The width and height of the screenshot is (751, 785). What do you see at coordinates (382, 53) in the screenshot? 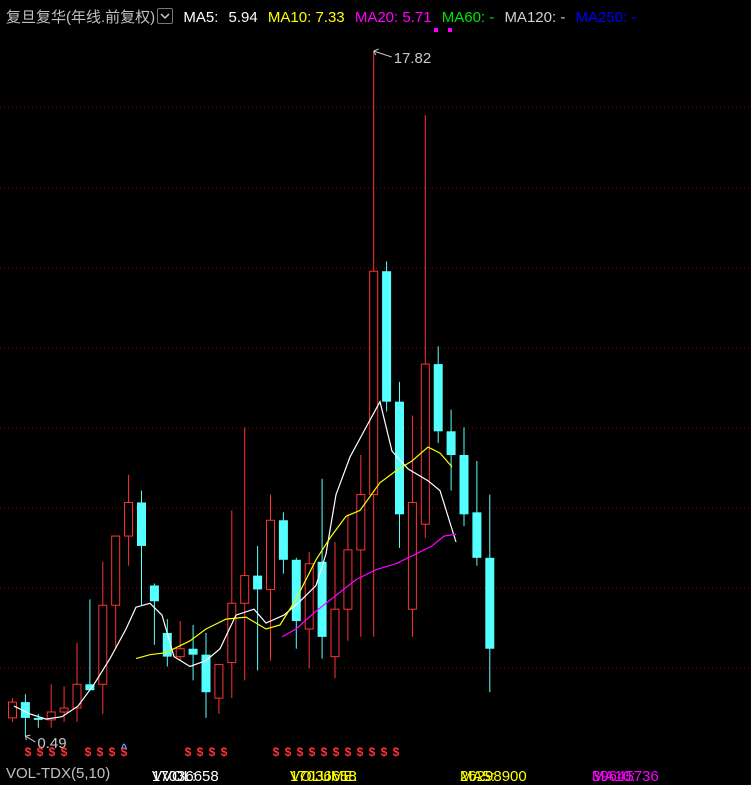
I see `high-price-arrow` at bounding box center [382, 53].